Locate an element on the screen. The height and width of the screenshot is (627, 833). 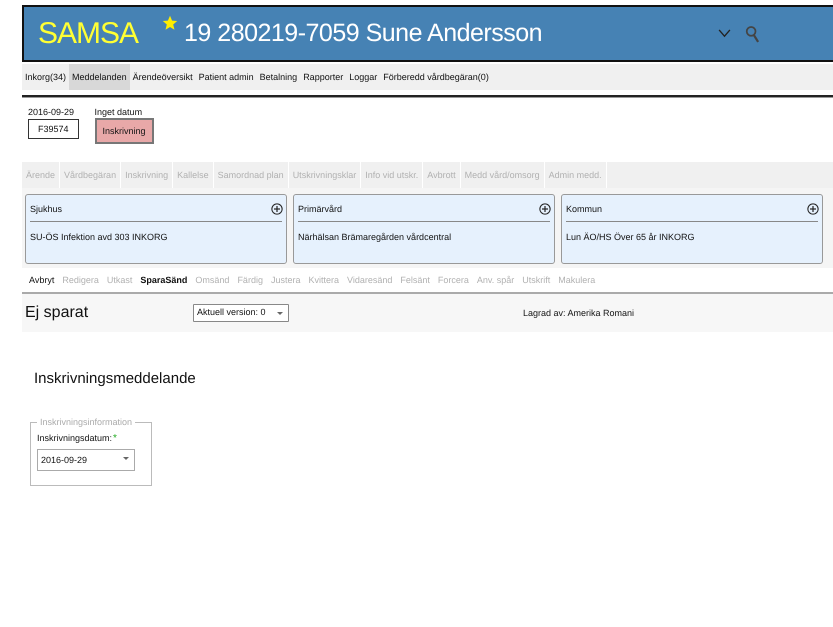
action-link: Avbryt is located at coordinates (41, 280).